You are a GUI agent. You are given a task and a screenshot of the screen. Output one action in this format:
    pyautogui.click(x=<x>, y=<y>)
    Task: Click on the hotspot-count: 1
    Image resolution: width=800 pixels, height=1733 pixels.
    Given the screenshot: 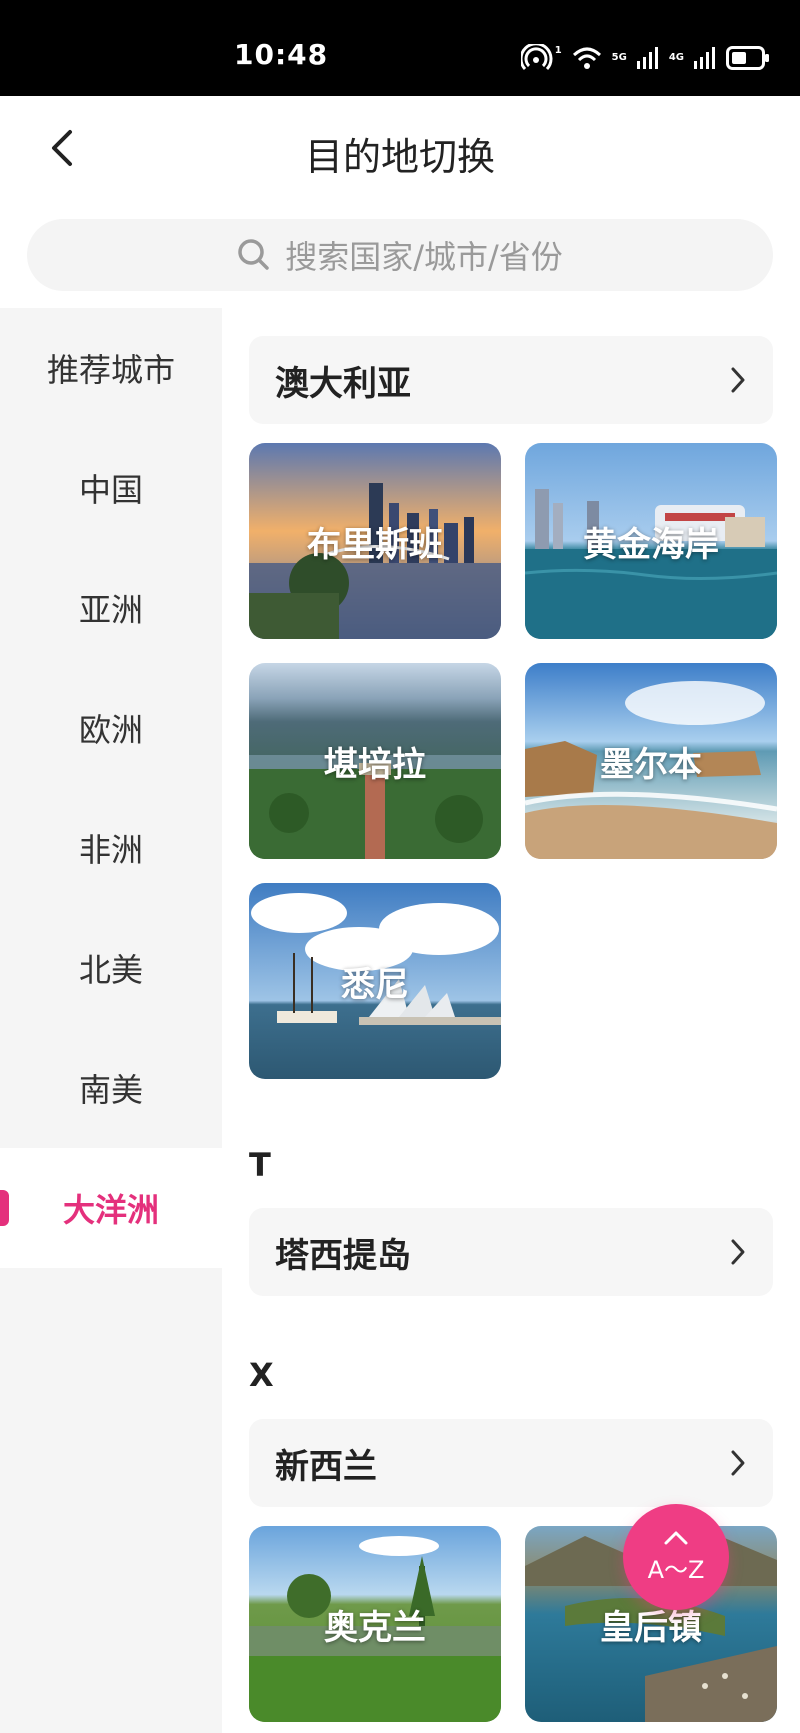 What is the action you would take?
    pyautogui.click(x=558, y=50)
    